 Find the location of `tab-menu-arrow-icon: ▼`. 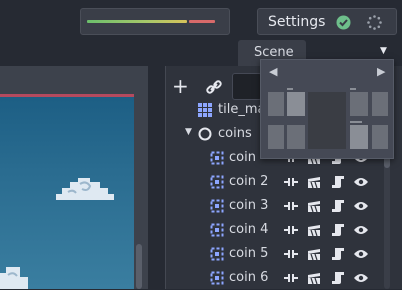

tab-menu-arrow-icon: ▼ is located at coordinates (385, 51).